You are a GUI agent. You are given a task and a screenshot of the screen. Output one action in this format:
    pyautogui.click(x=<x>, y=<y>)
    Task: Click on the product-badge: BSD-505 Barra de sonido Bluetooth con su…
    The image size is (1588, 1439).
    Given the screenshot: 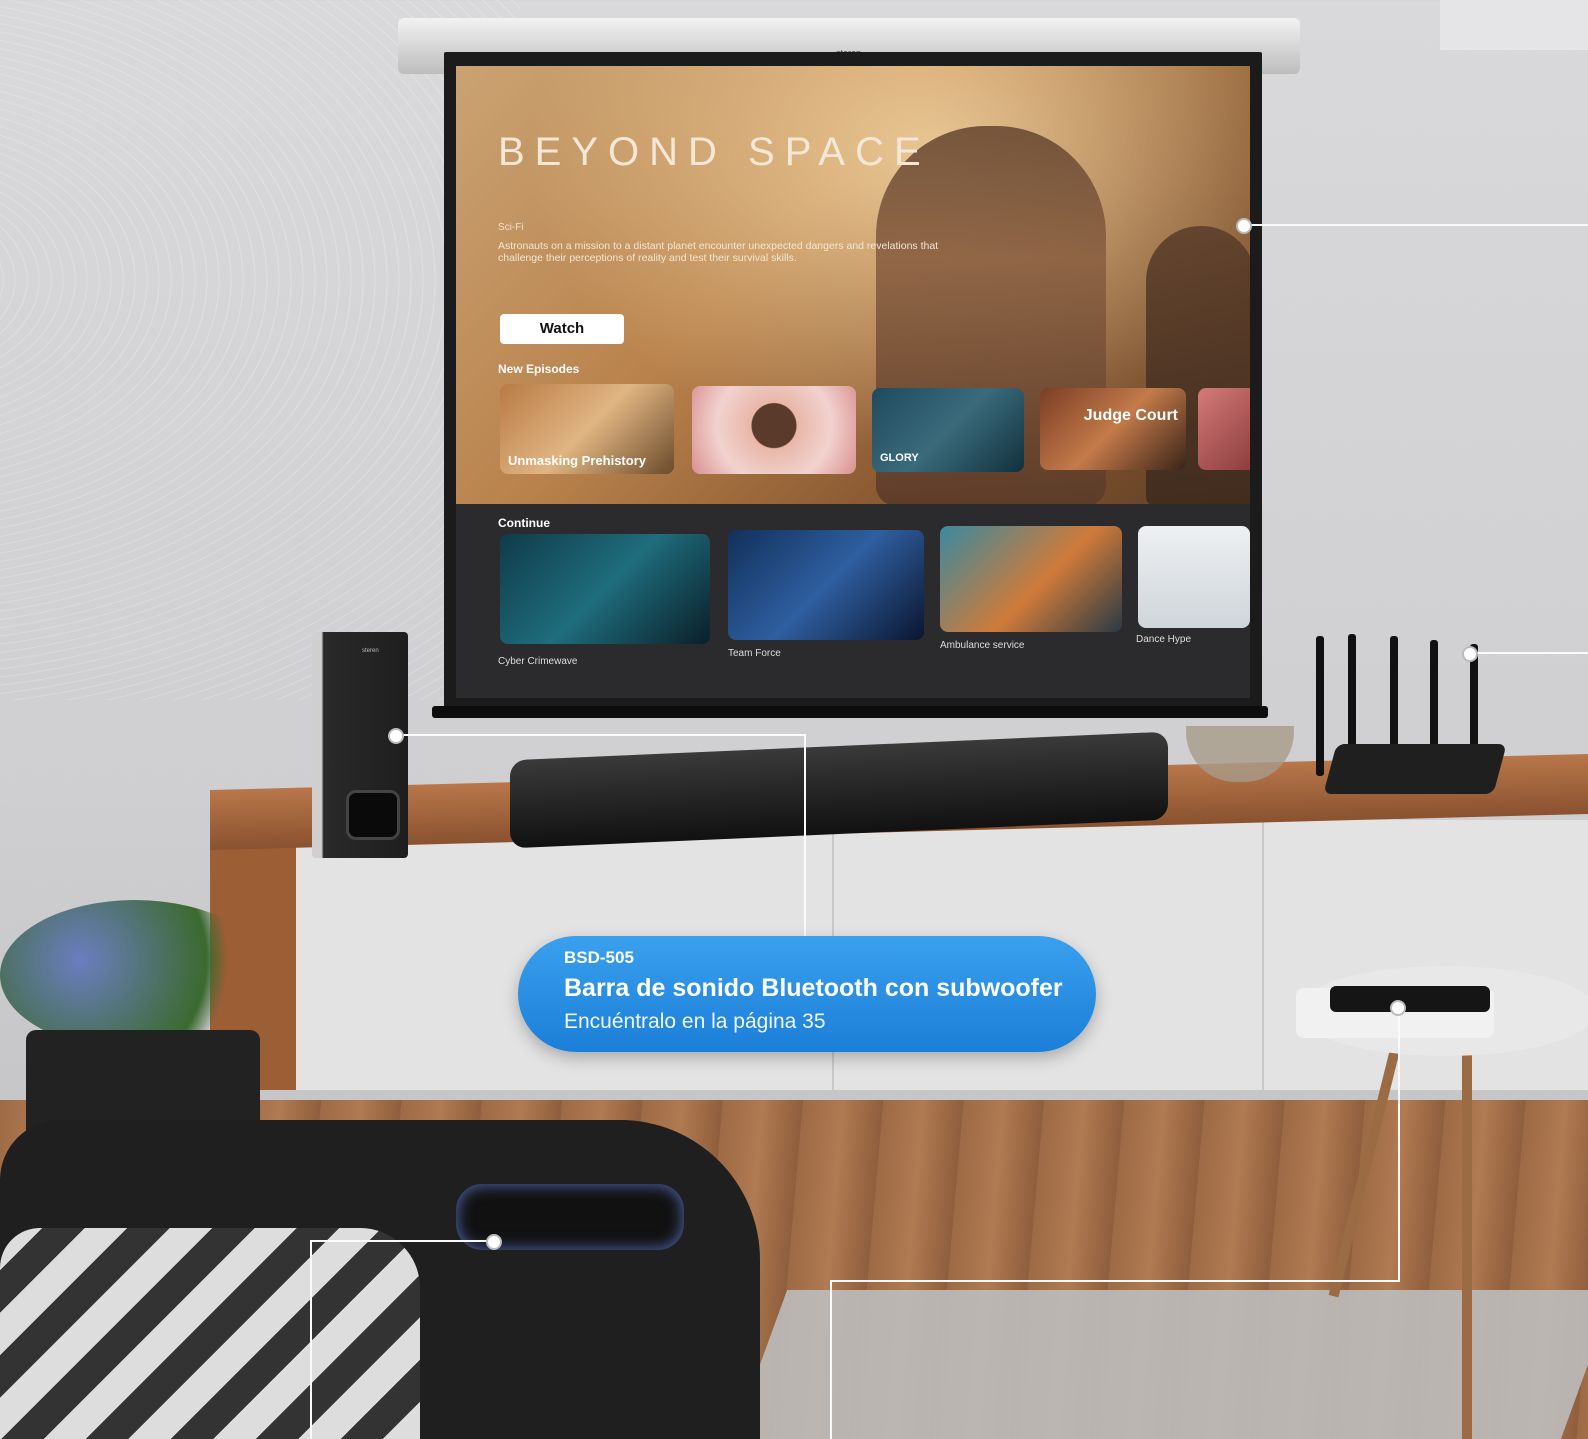 What is the action you would take?
    pyautogui.click(x=807, y=994)
    